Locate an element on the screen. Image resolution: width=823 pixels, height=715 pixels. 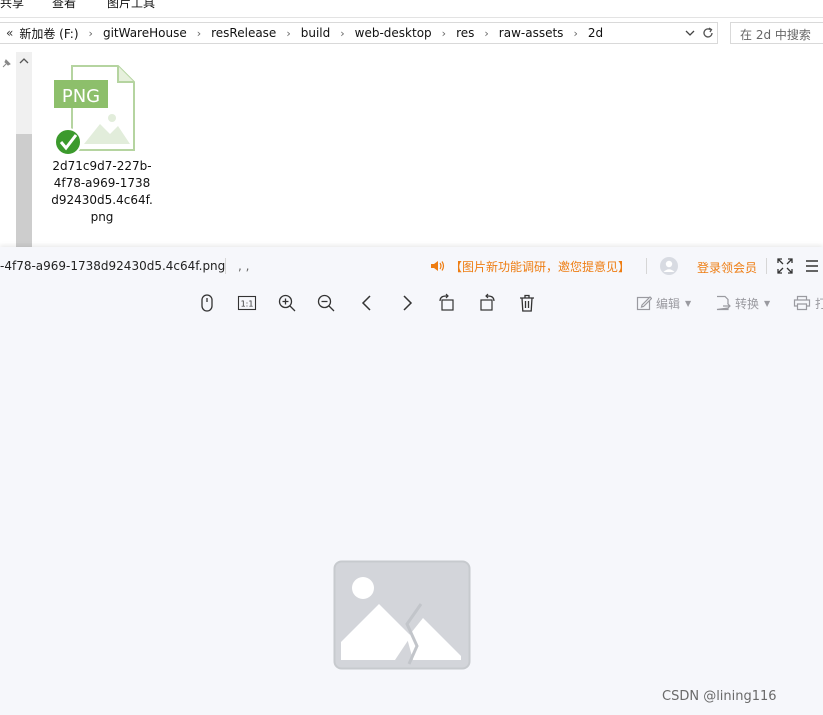
convert-menu-button: 转换 ▼ is located at coordinates (742, 303).